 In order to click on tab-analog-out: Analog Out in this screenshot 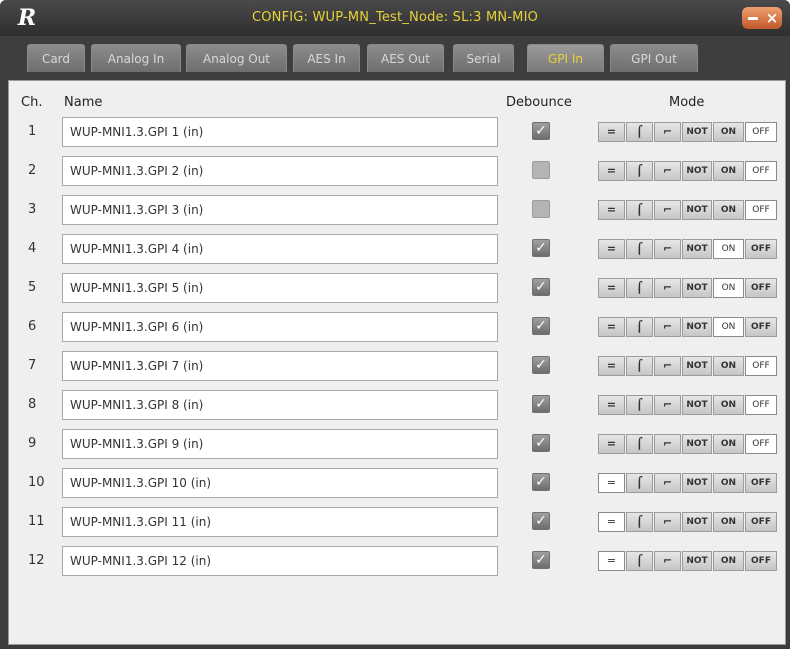, I will do `click(236, 58)`.